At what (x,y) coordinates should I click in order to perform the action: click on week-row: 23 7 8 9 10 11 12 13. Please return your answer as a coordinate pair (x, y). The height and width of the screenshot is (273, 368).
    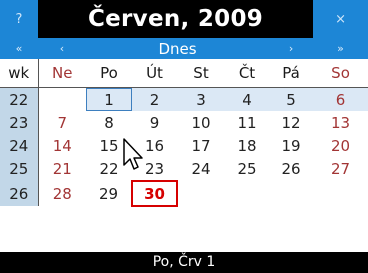
    Looking at the image, I should click on (184, 122).